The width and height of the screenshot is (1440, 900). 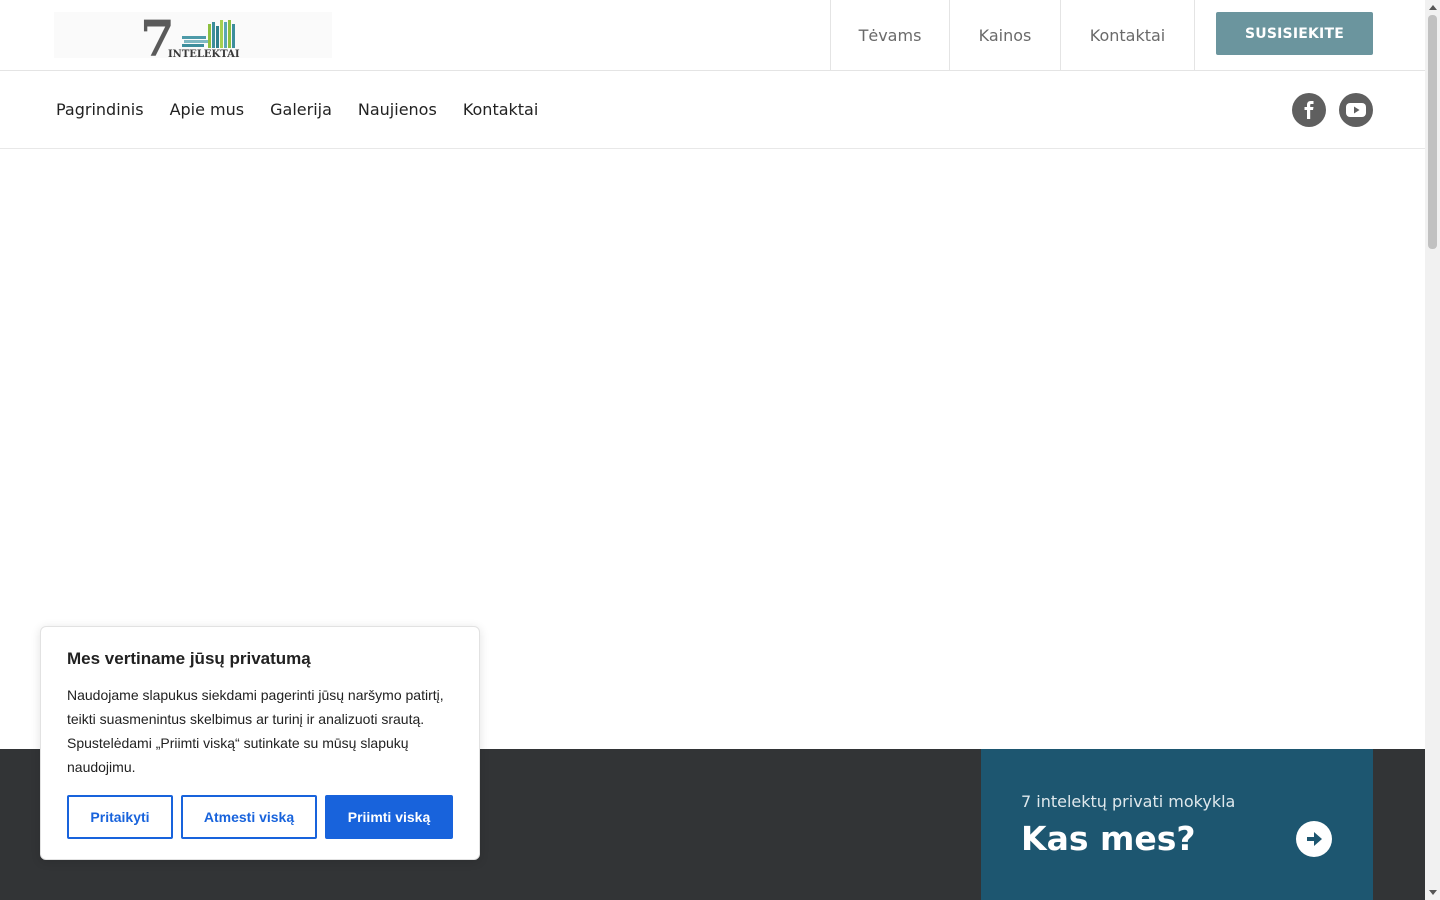 I want to click on scroll-down-arrow-icon, so click(x=1432, y=892).